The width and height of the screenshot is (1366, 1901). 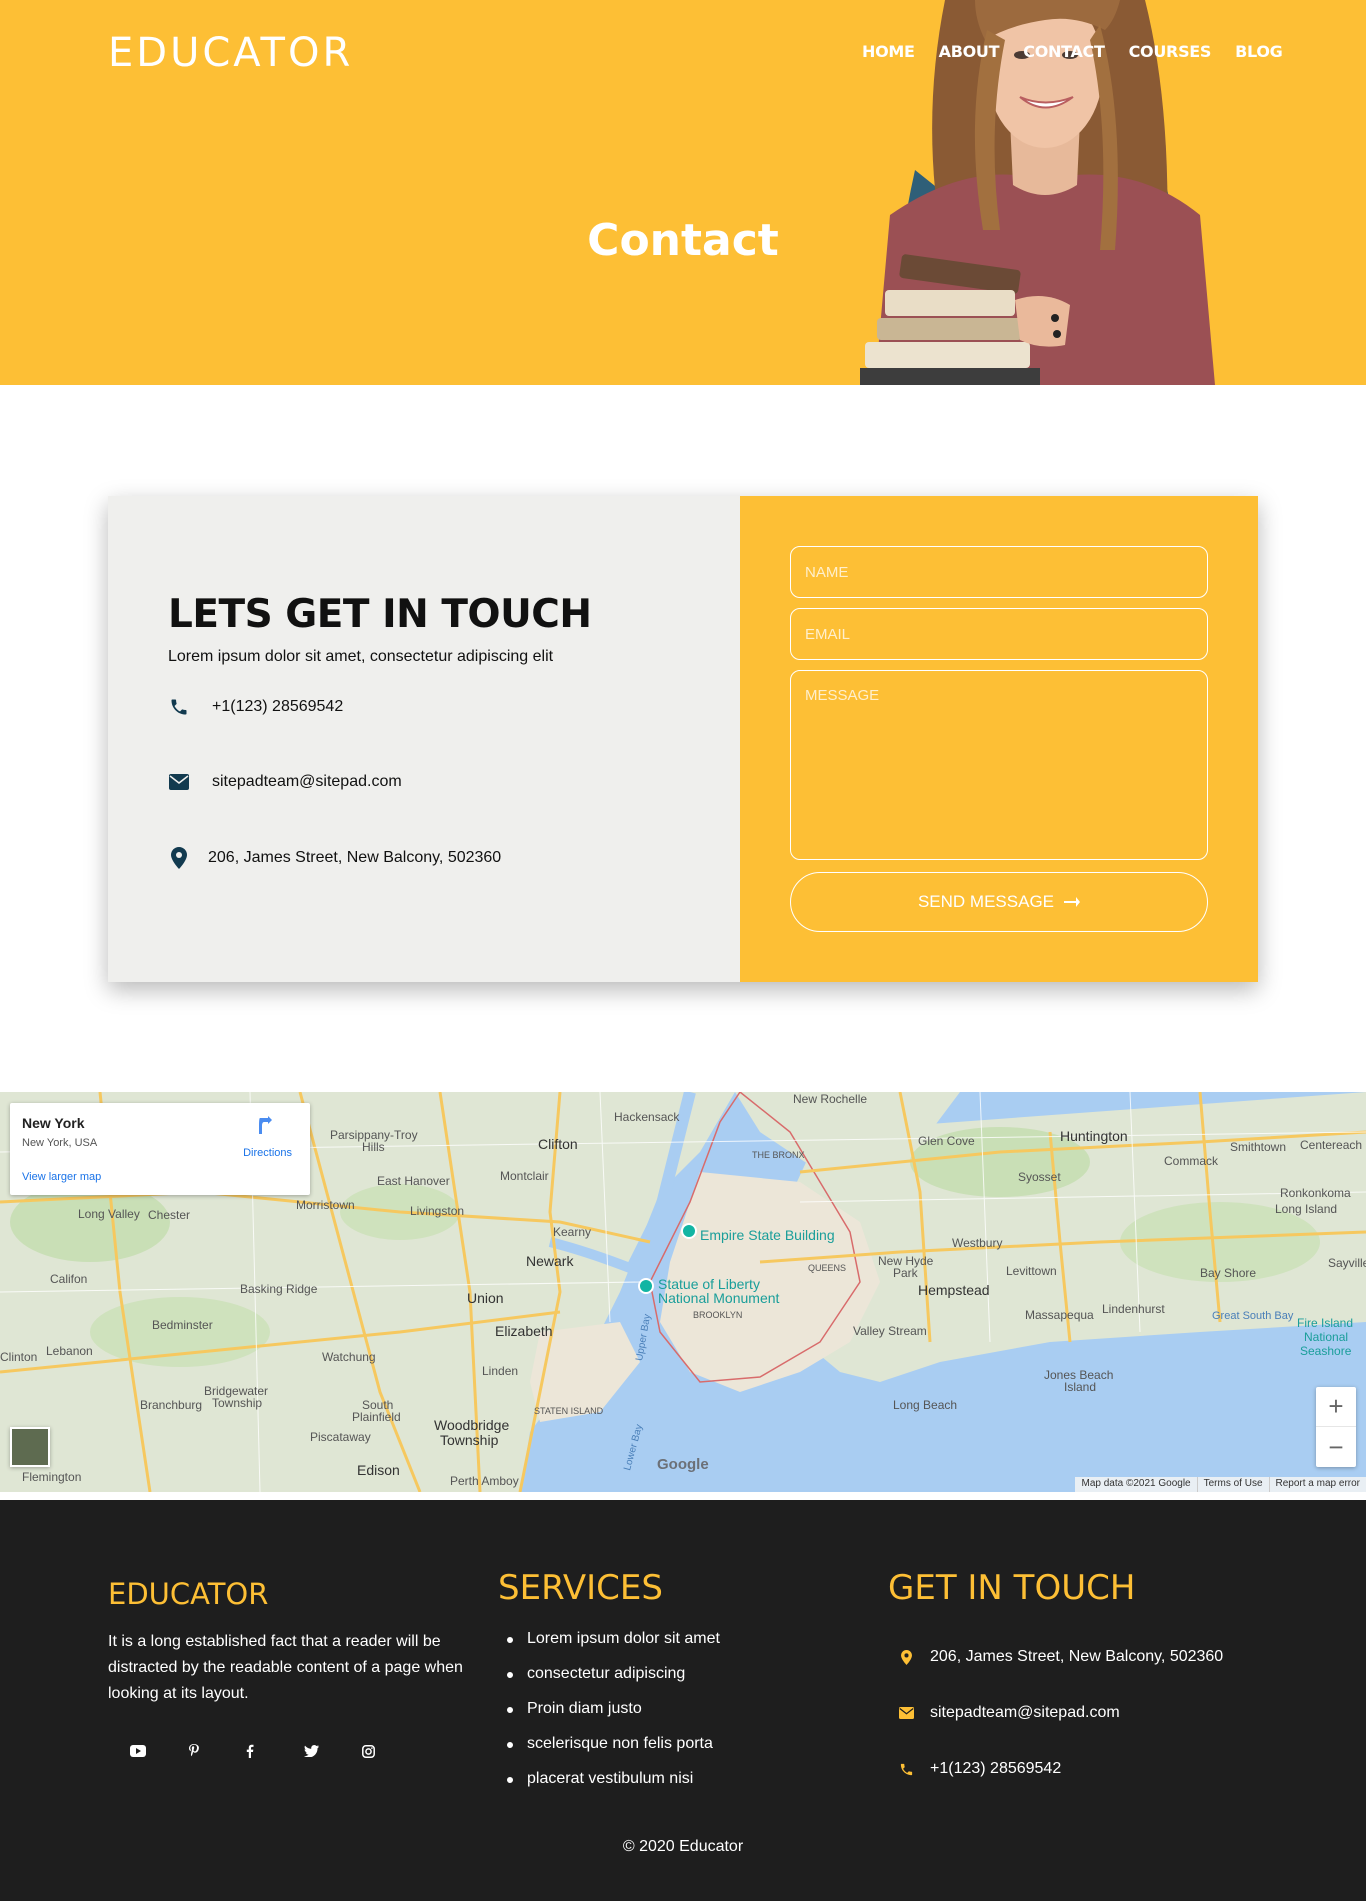 I want to click on map-label: Morristown, so click(x=325, y=1205).